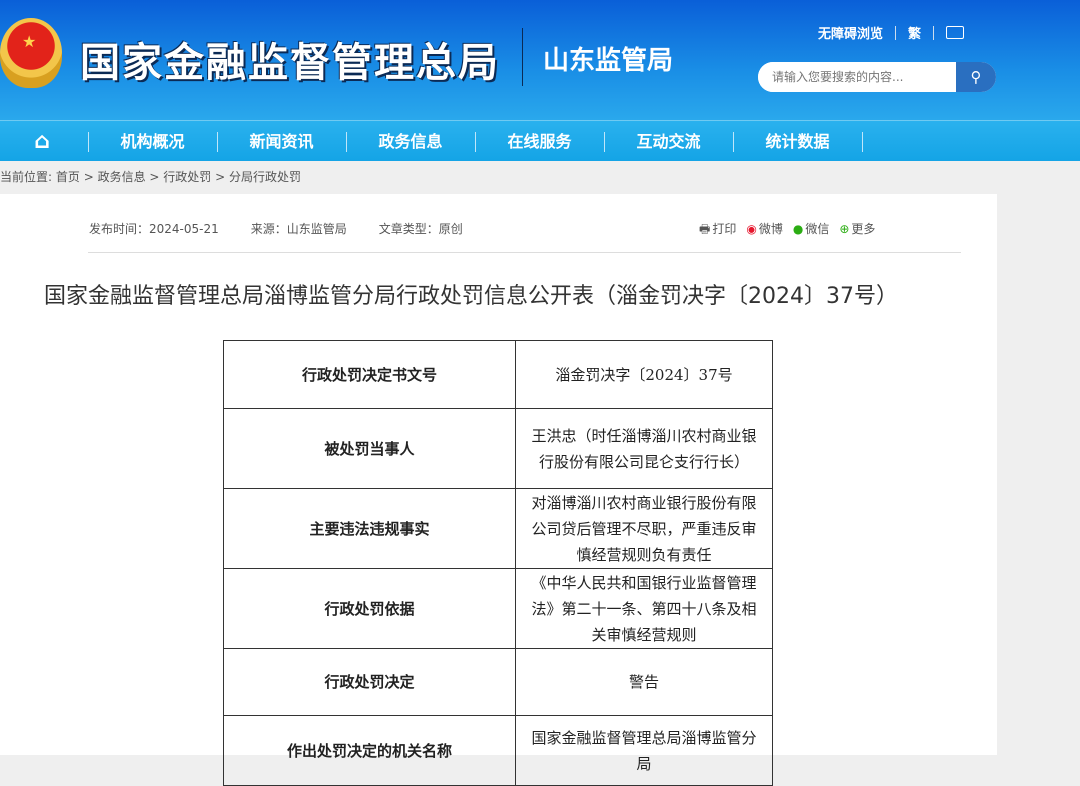 This screenshot has height=786, width=1080. I want to click on table-row: 作出处罚决定的机关名称 国家金融监督管理总局淄博监管分局, so click(498, 750).